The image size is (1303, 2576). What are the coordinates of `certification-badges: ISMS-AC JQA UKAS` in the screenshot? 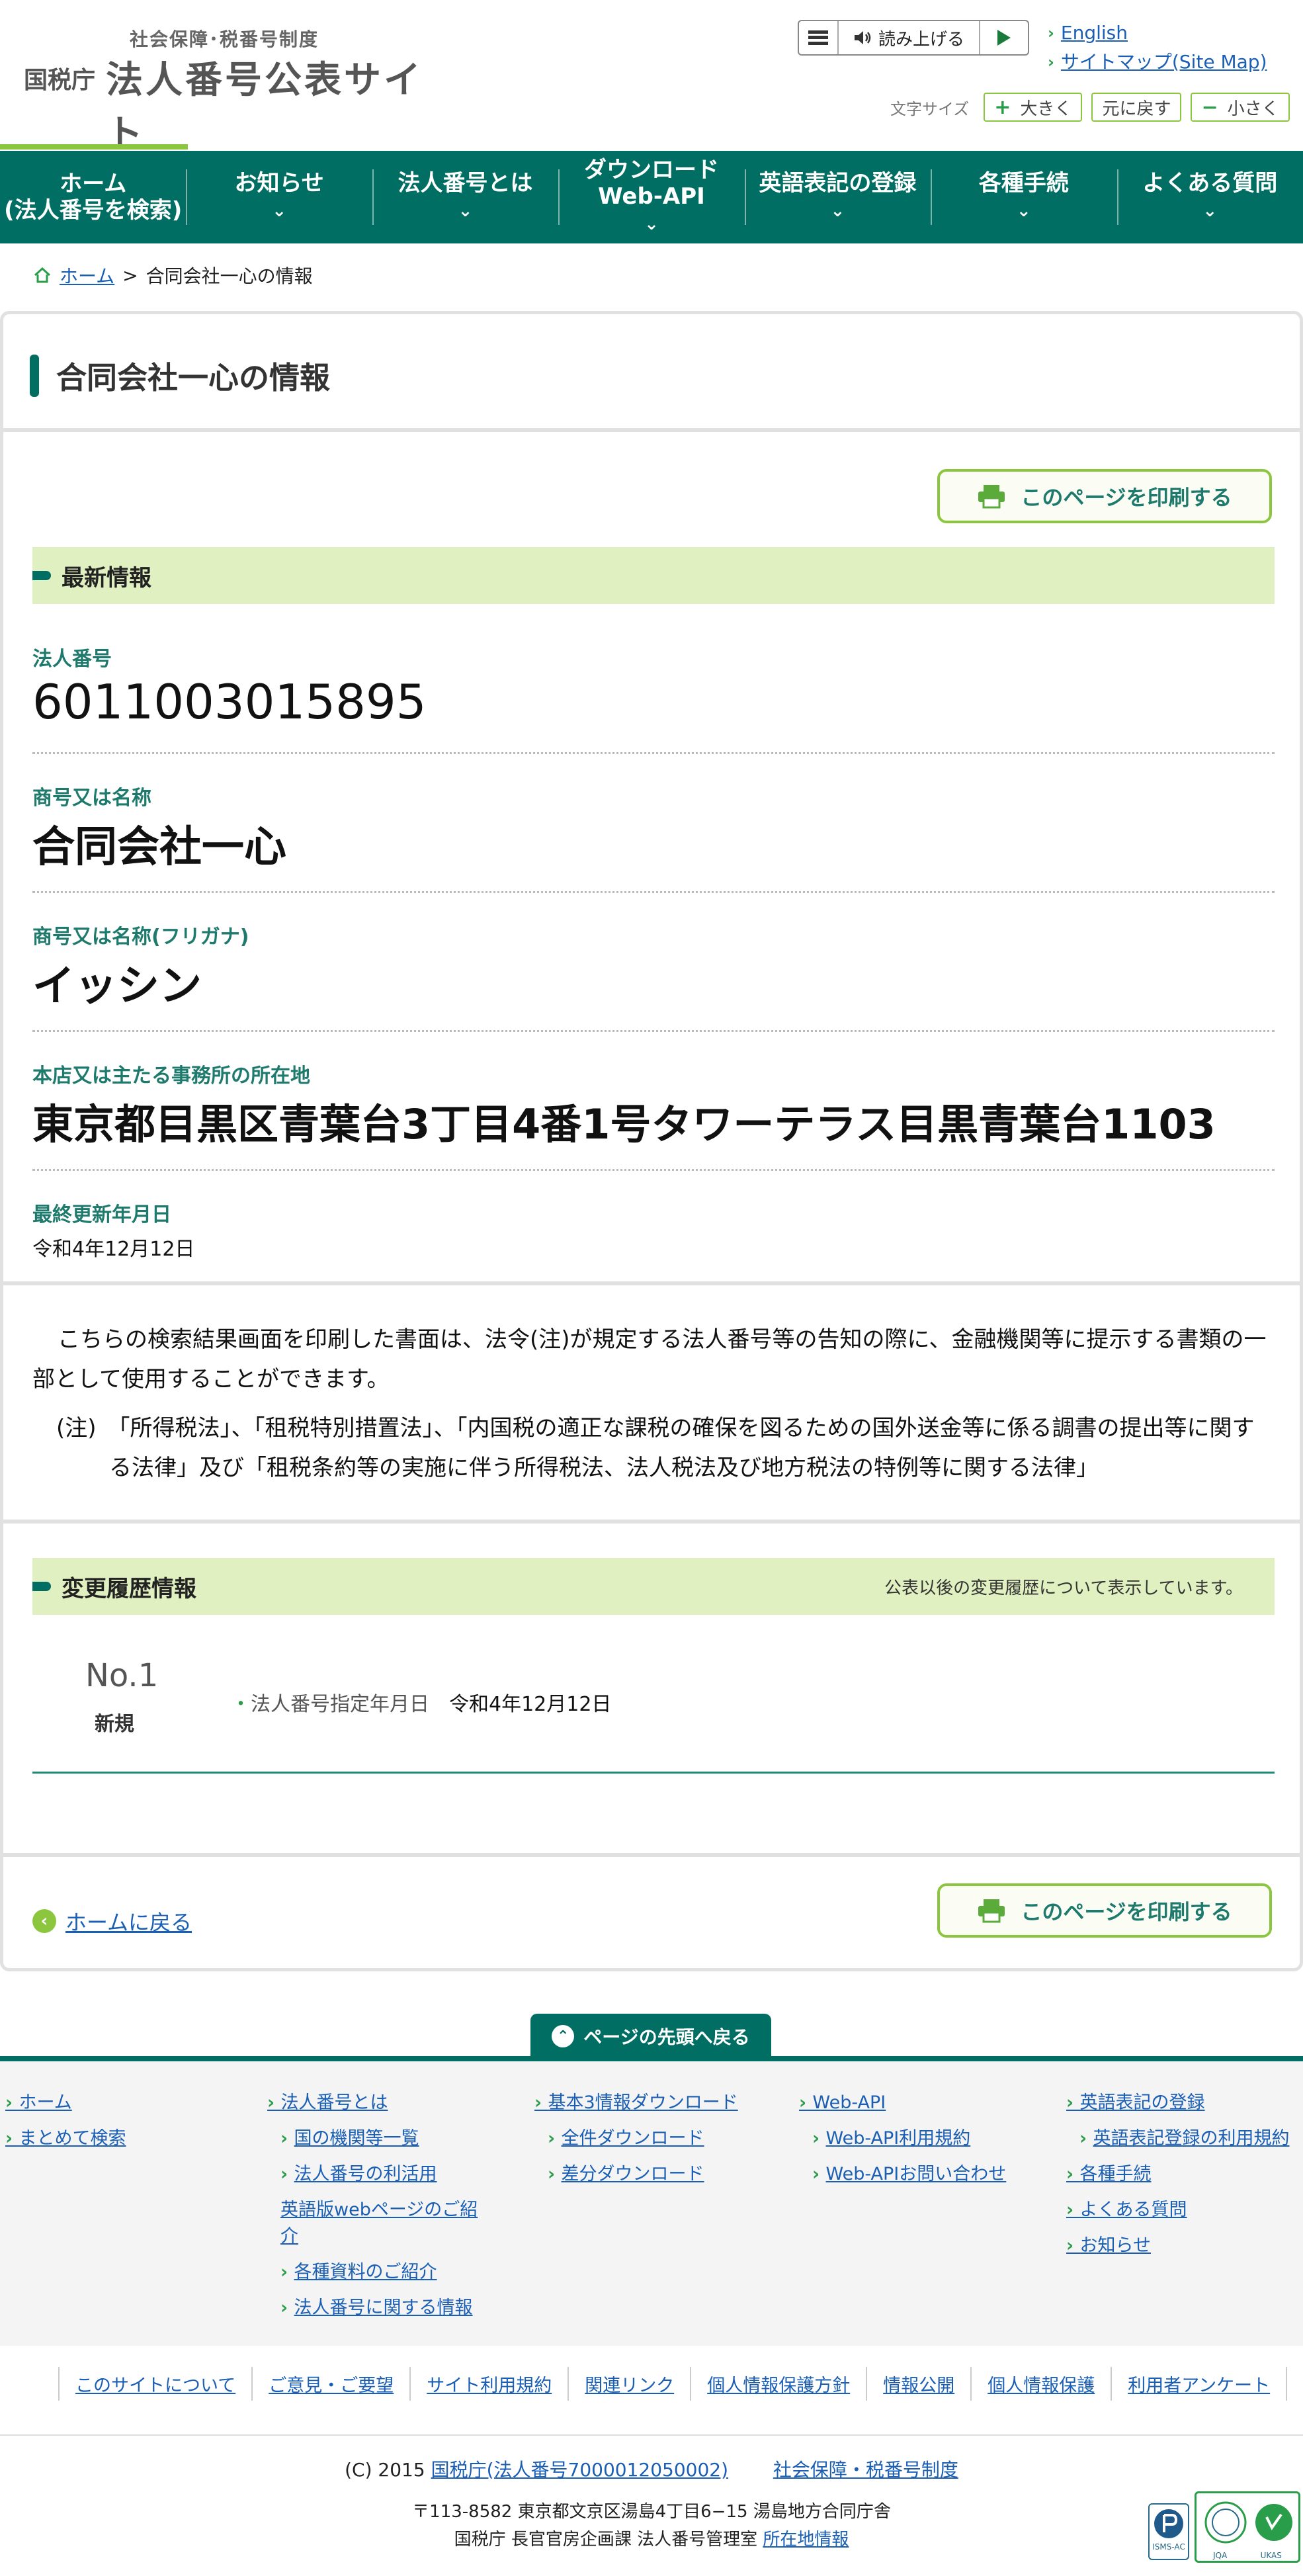 It's located at (1225, 2527).